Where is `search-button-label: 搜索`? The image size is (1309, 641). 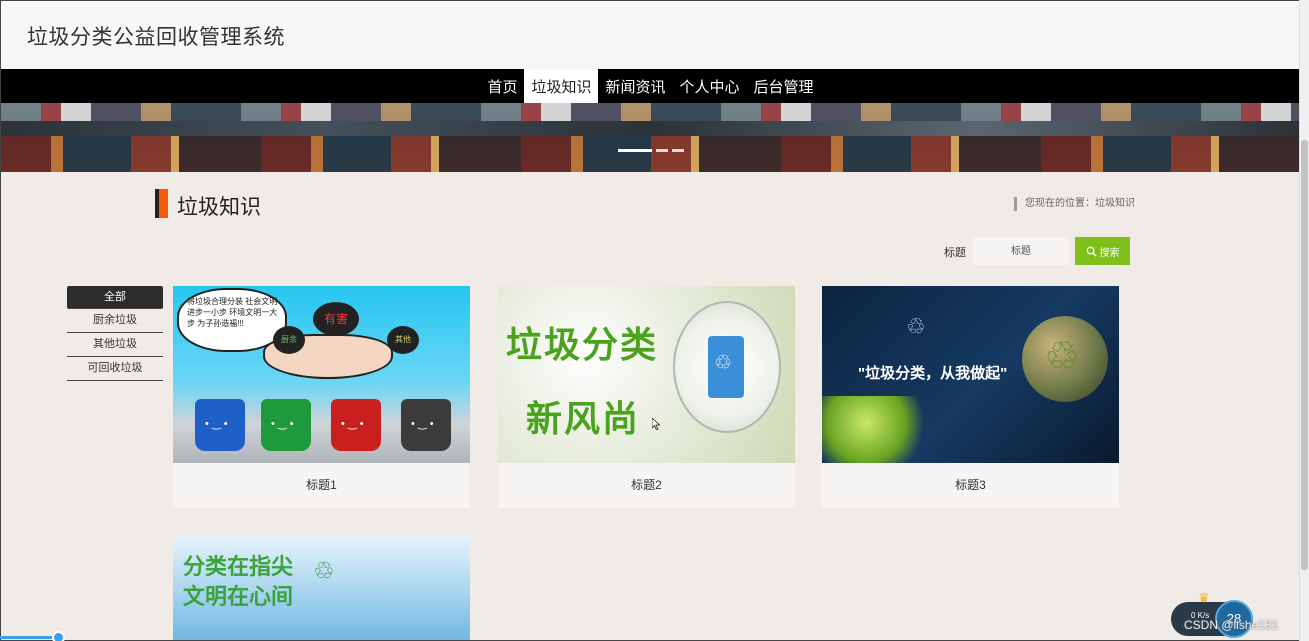 search-button-label: 搜索 is located at coordinates (1109, 253).